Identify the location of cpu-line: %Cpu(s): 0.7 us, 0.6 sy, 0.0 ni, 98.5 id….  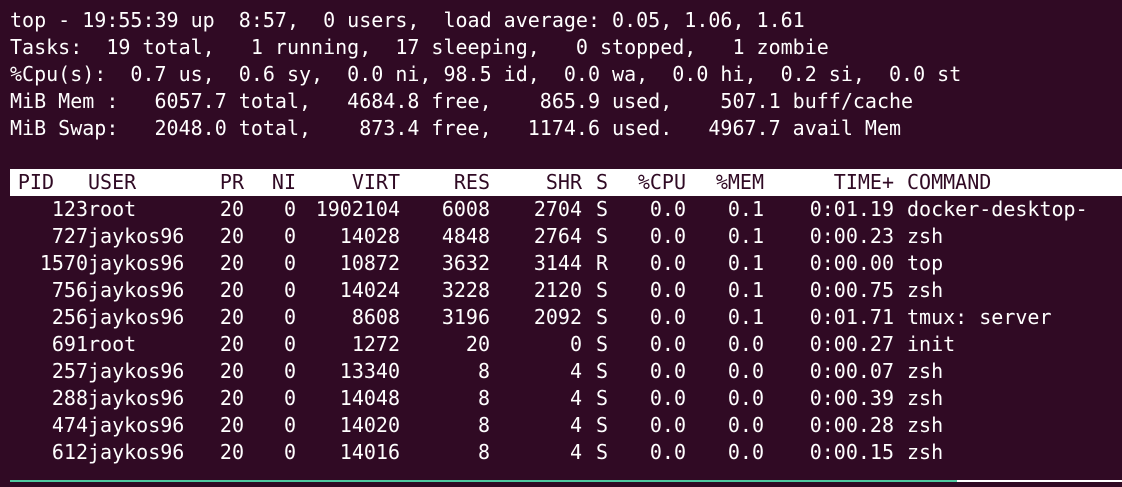
(486, 74).